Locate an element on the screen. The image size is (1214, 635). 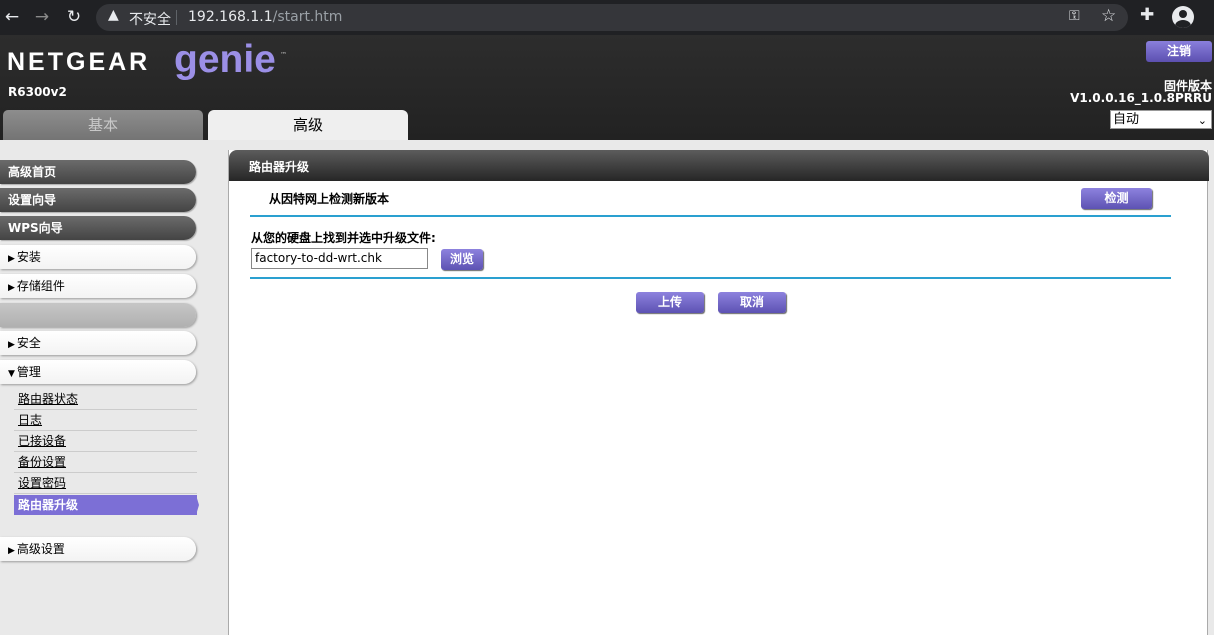
chevron-down-icon: ⌄ is located at coordinates (1202, 120).